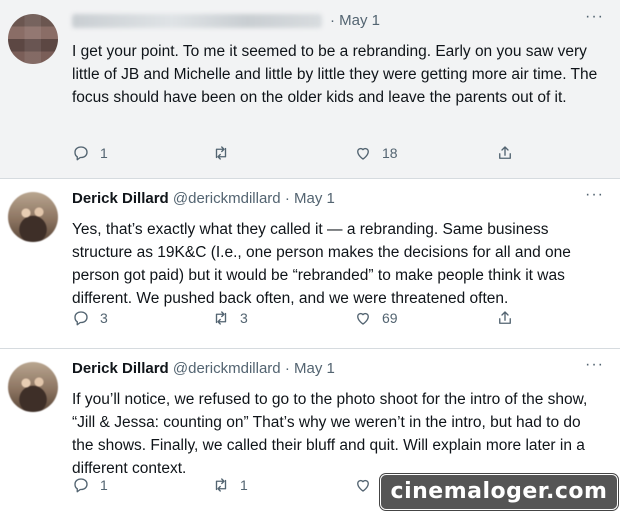 The height and width of the screenshot is (513, 620). I want to click on retweet-count: 3, so click(244, 318).